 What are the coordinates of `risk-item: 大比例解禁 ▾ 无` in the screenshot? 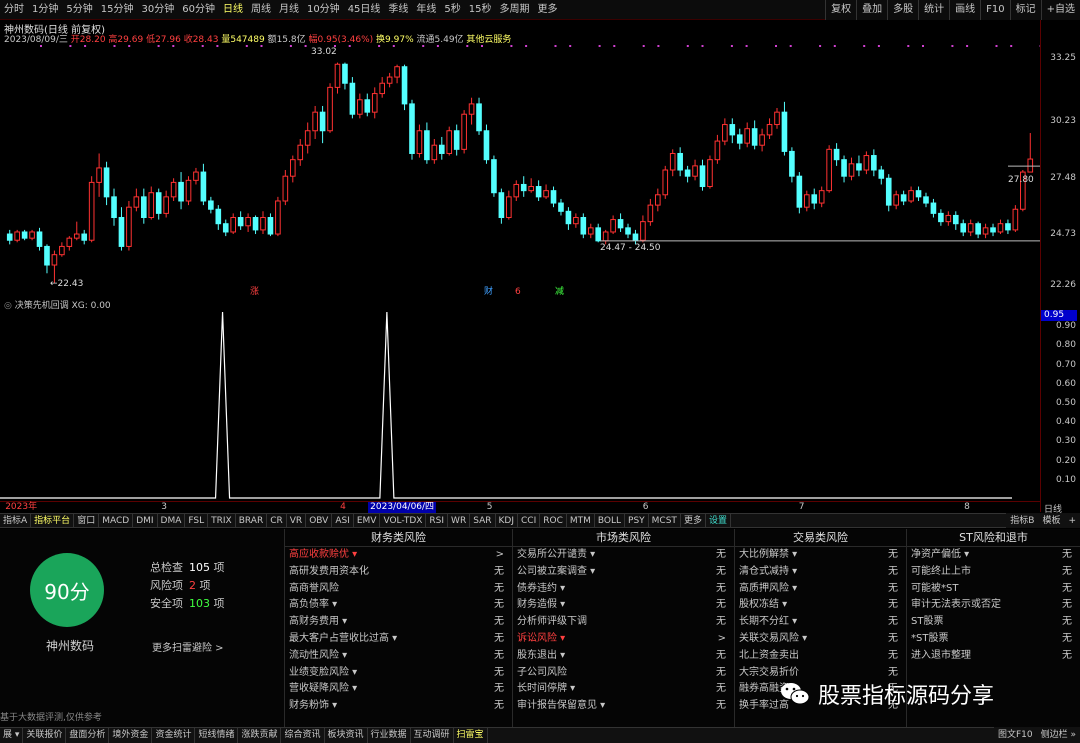 It's located at (820, 555).